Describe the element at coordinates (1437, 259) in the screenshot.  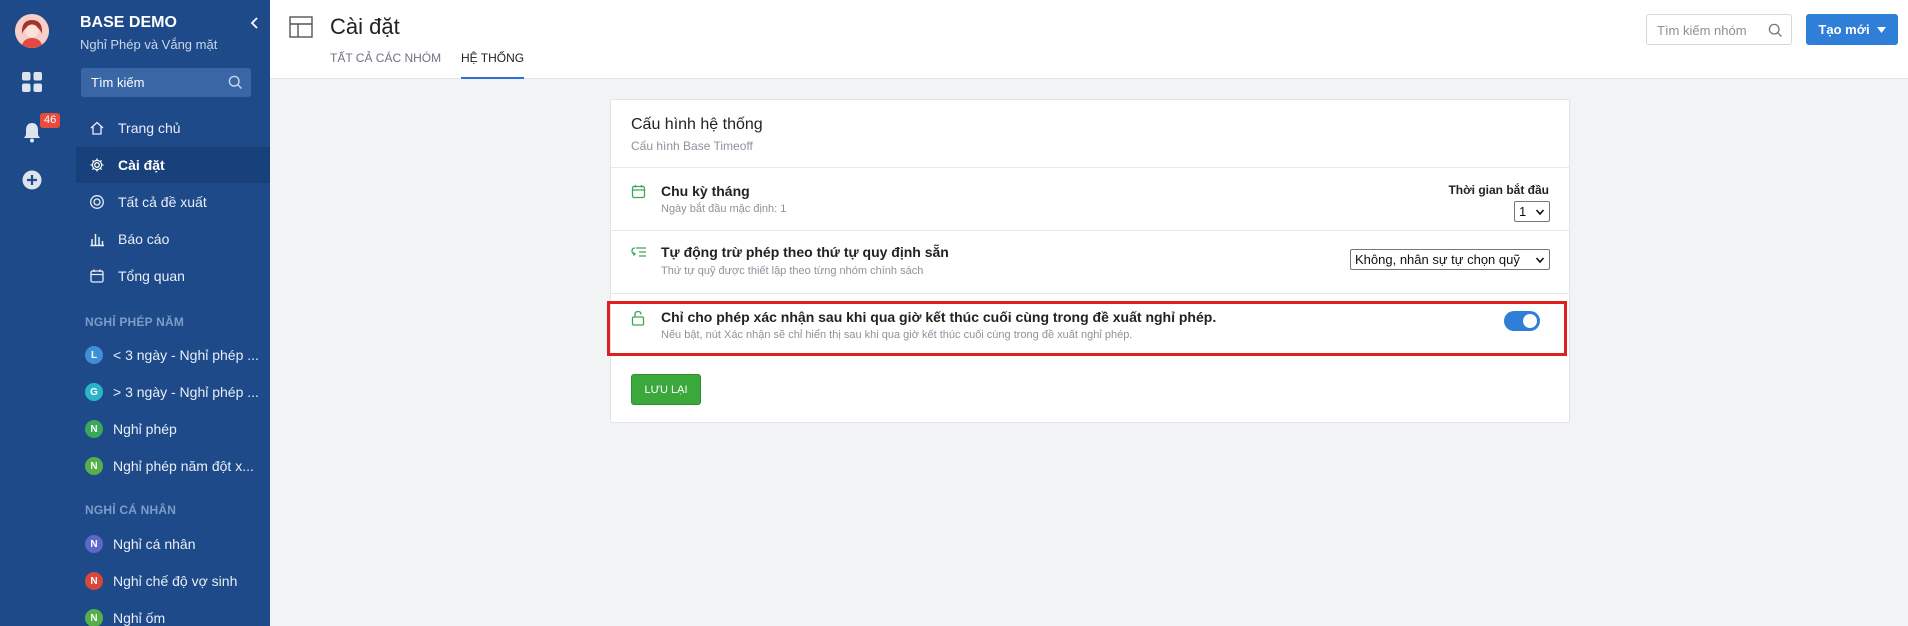
I see `fund-order-value: Không, nhân sự tự chọn quỹ` at that location.